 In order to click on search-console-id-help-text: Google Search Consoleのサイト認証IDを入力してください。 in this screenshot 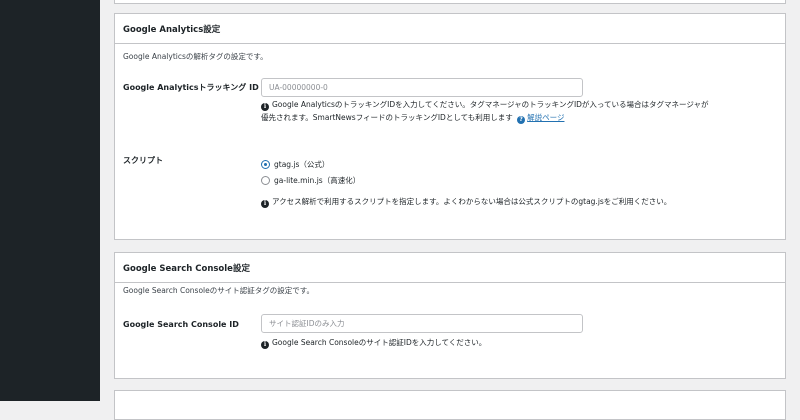, I will do `click(379, 342)`.